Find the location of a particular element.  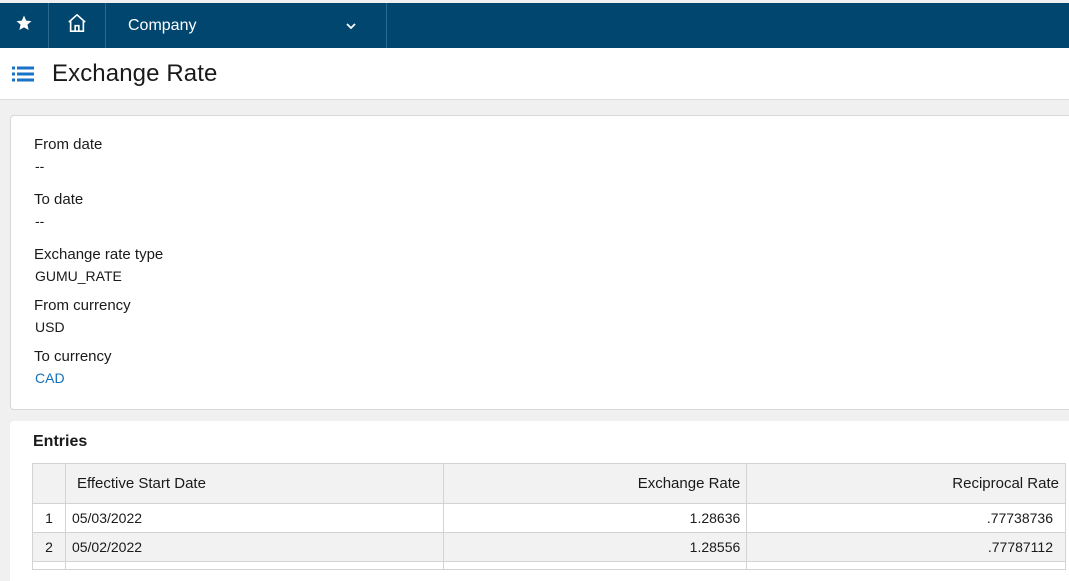

cell-reciprocal-rate: .77787112 is located at coordinates (906, 547).